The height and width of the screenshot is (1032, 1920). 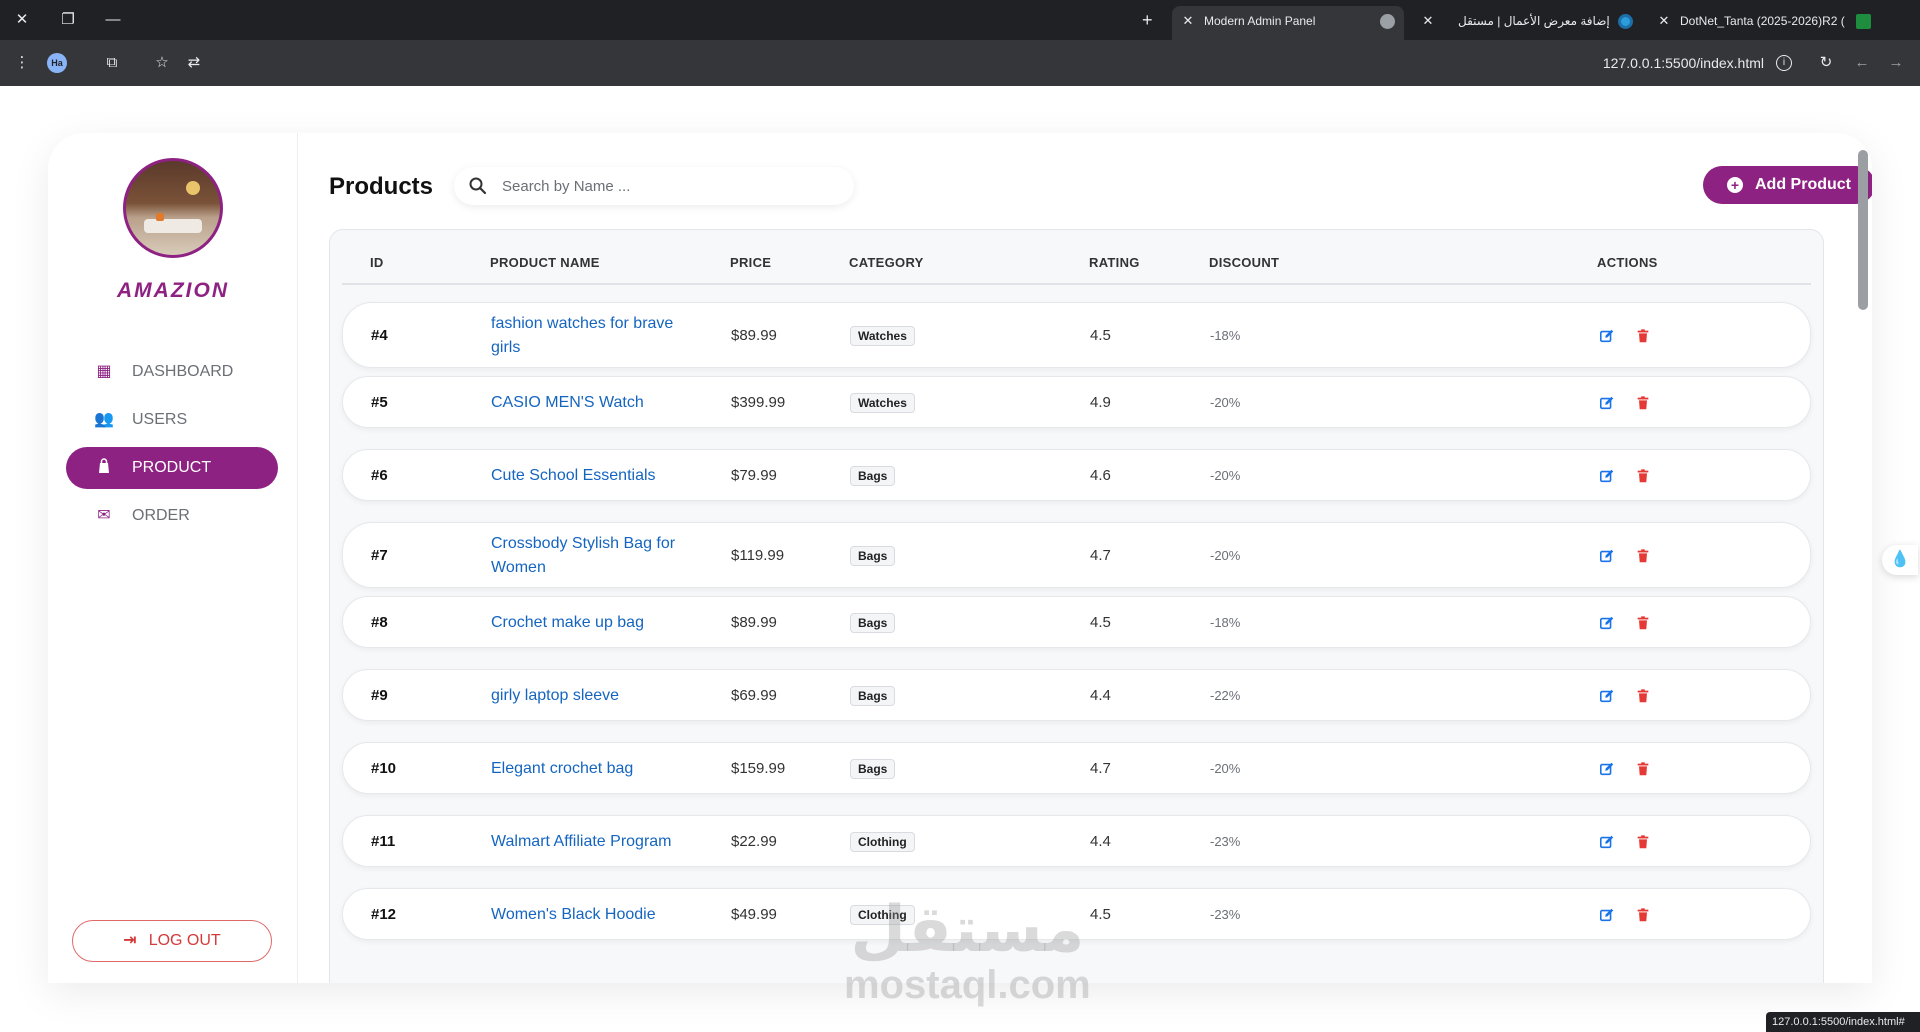 I want to click on close-window-icon: ✕, so click(x=22, y=20).